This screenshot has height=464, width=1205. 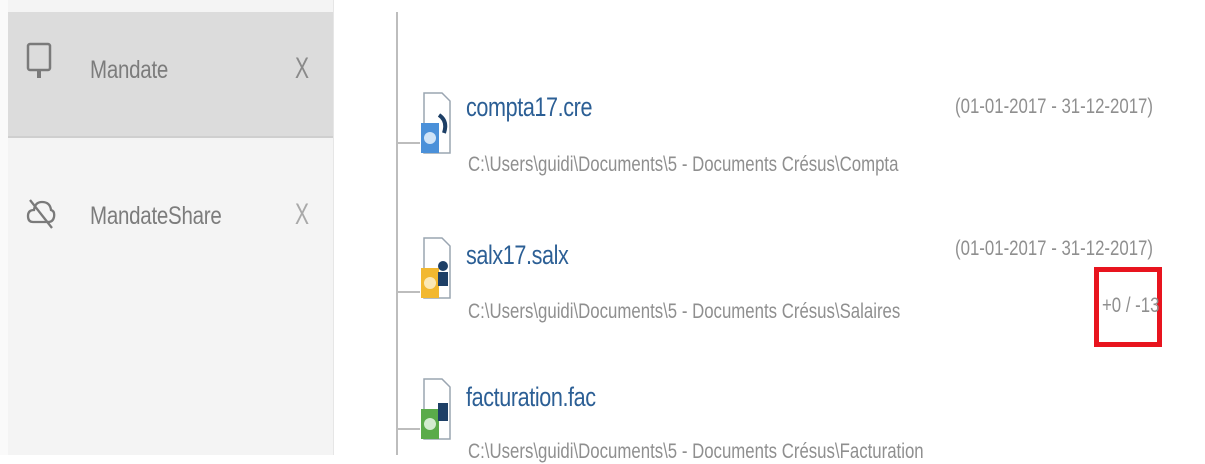 I want to click on tree-vertical-line, so click(x=397, y=233).